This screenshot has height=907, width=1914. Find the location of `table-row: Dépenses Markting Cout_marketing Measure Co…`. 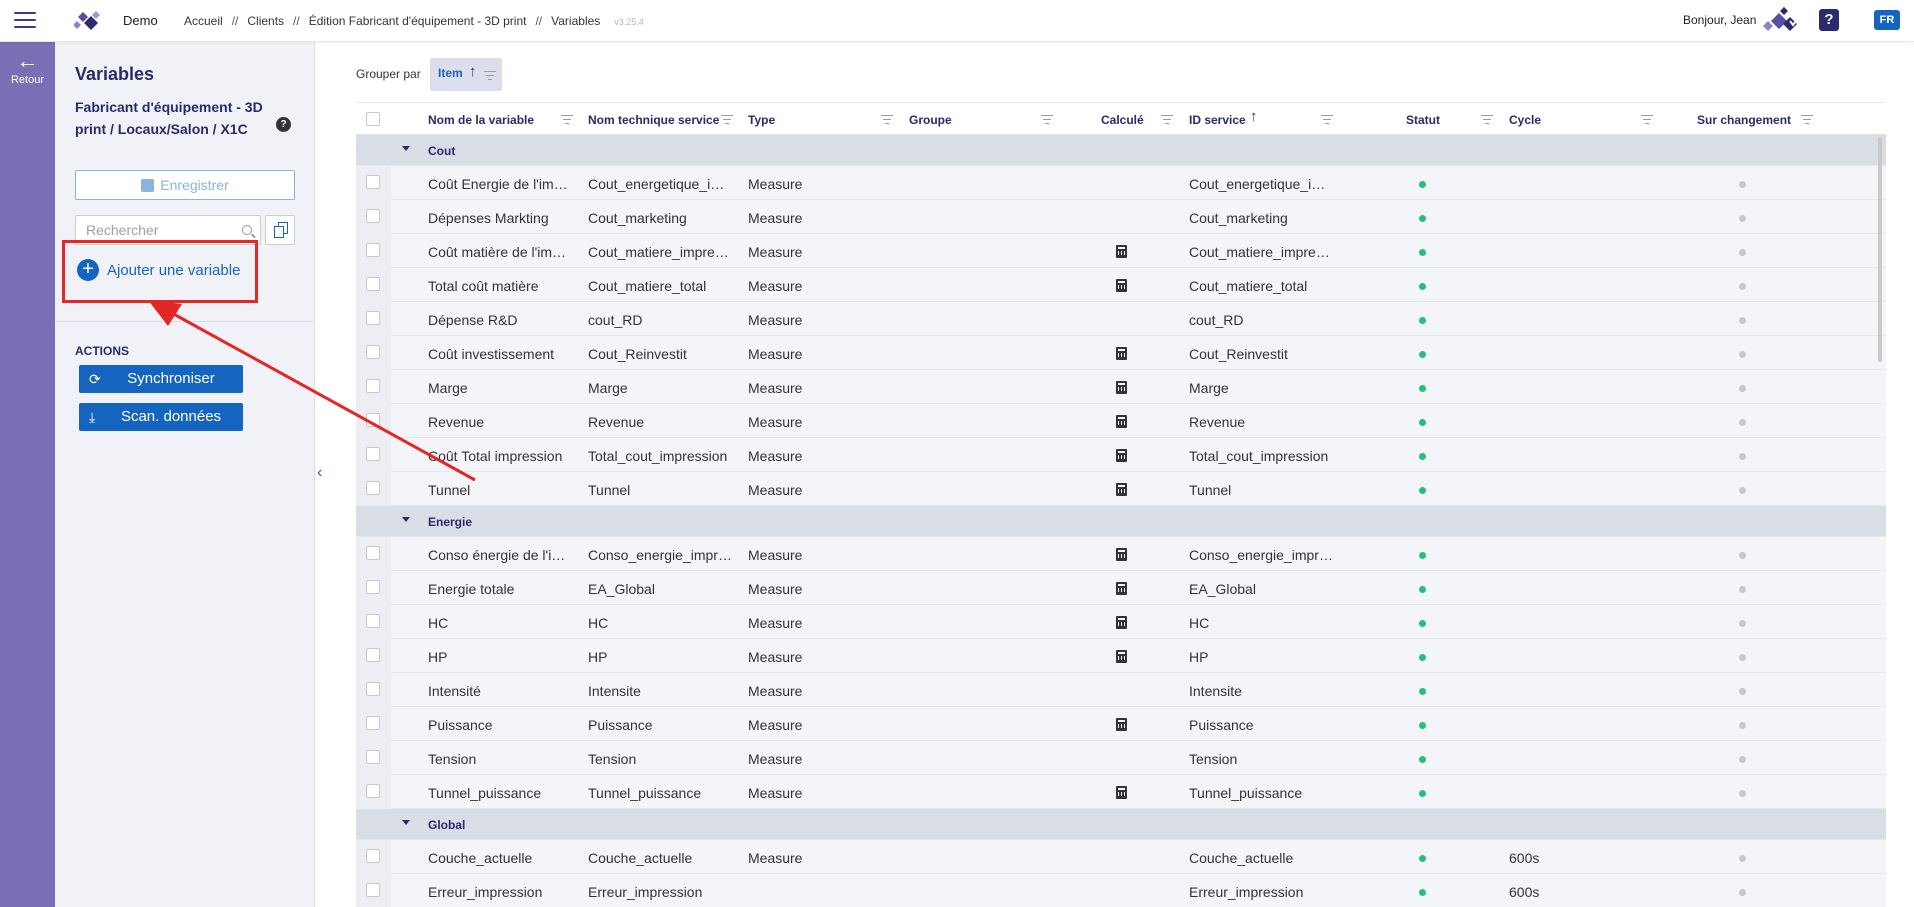

table-row: Dépenses Markting Cout_marketing Measure Co… is located at coordinates (1121, 217).